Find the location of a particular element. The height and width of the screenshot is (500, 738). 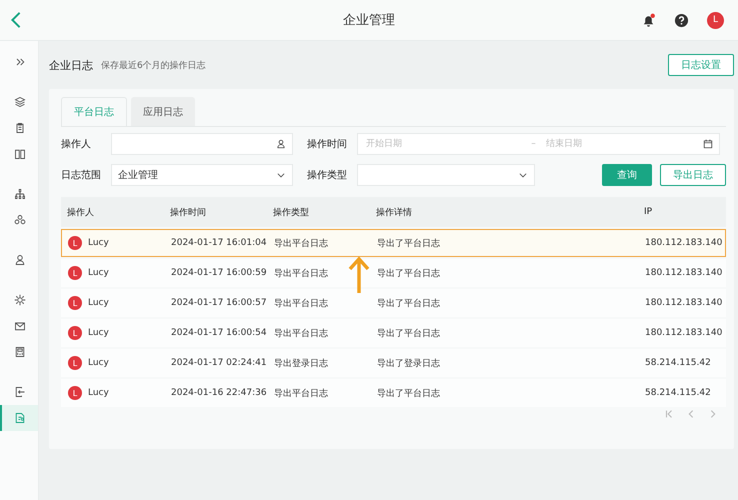

table-row: L Lucy 2024-01-17 16:01:04 导出平台日志 导出了平台日志 180.112.183.140 is located at coordinates (393, 243).